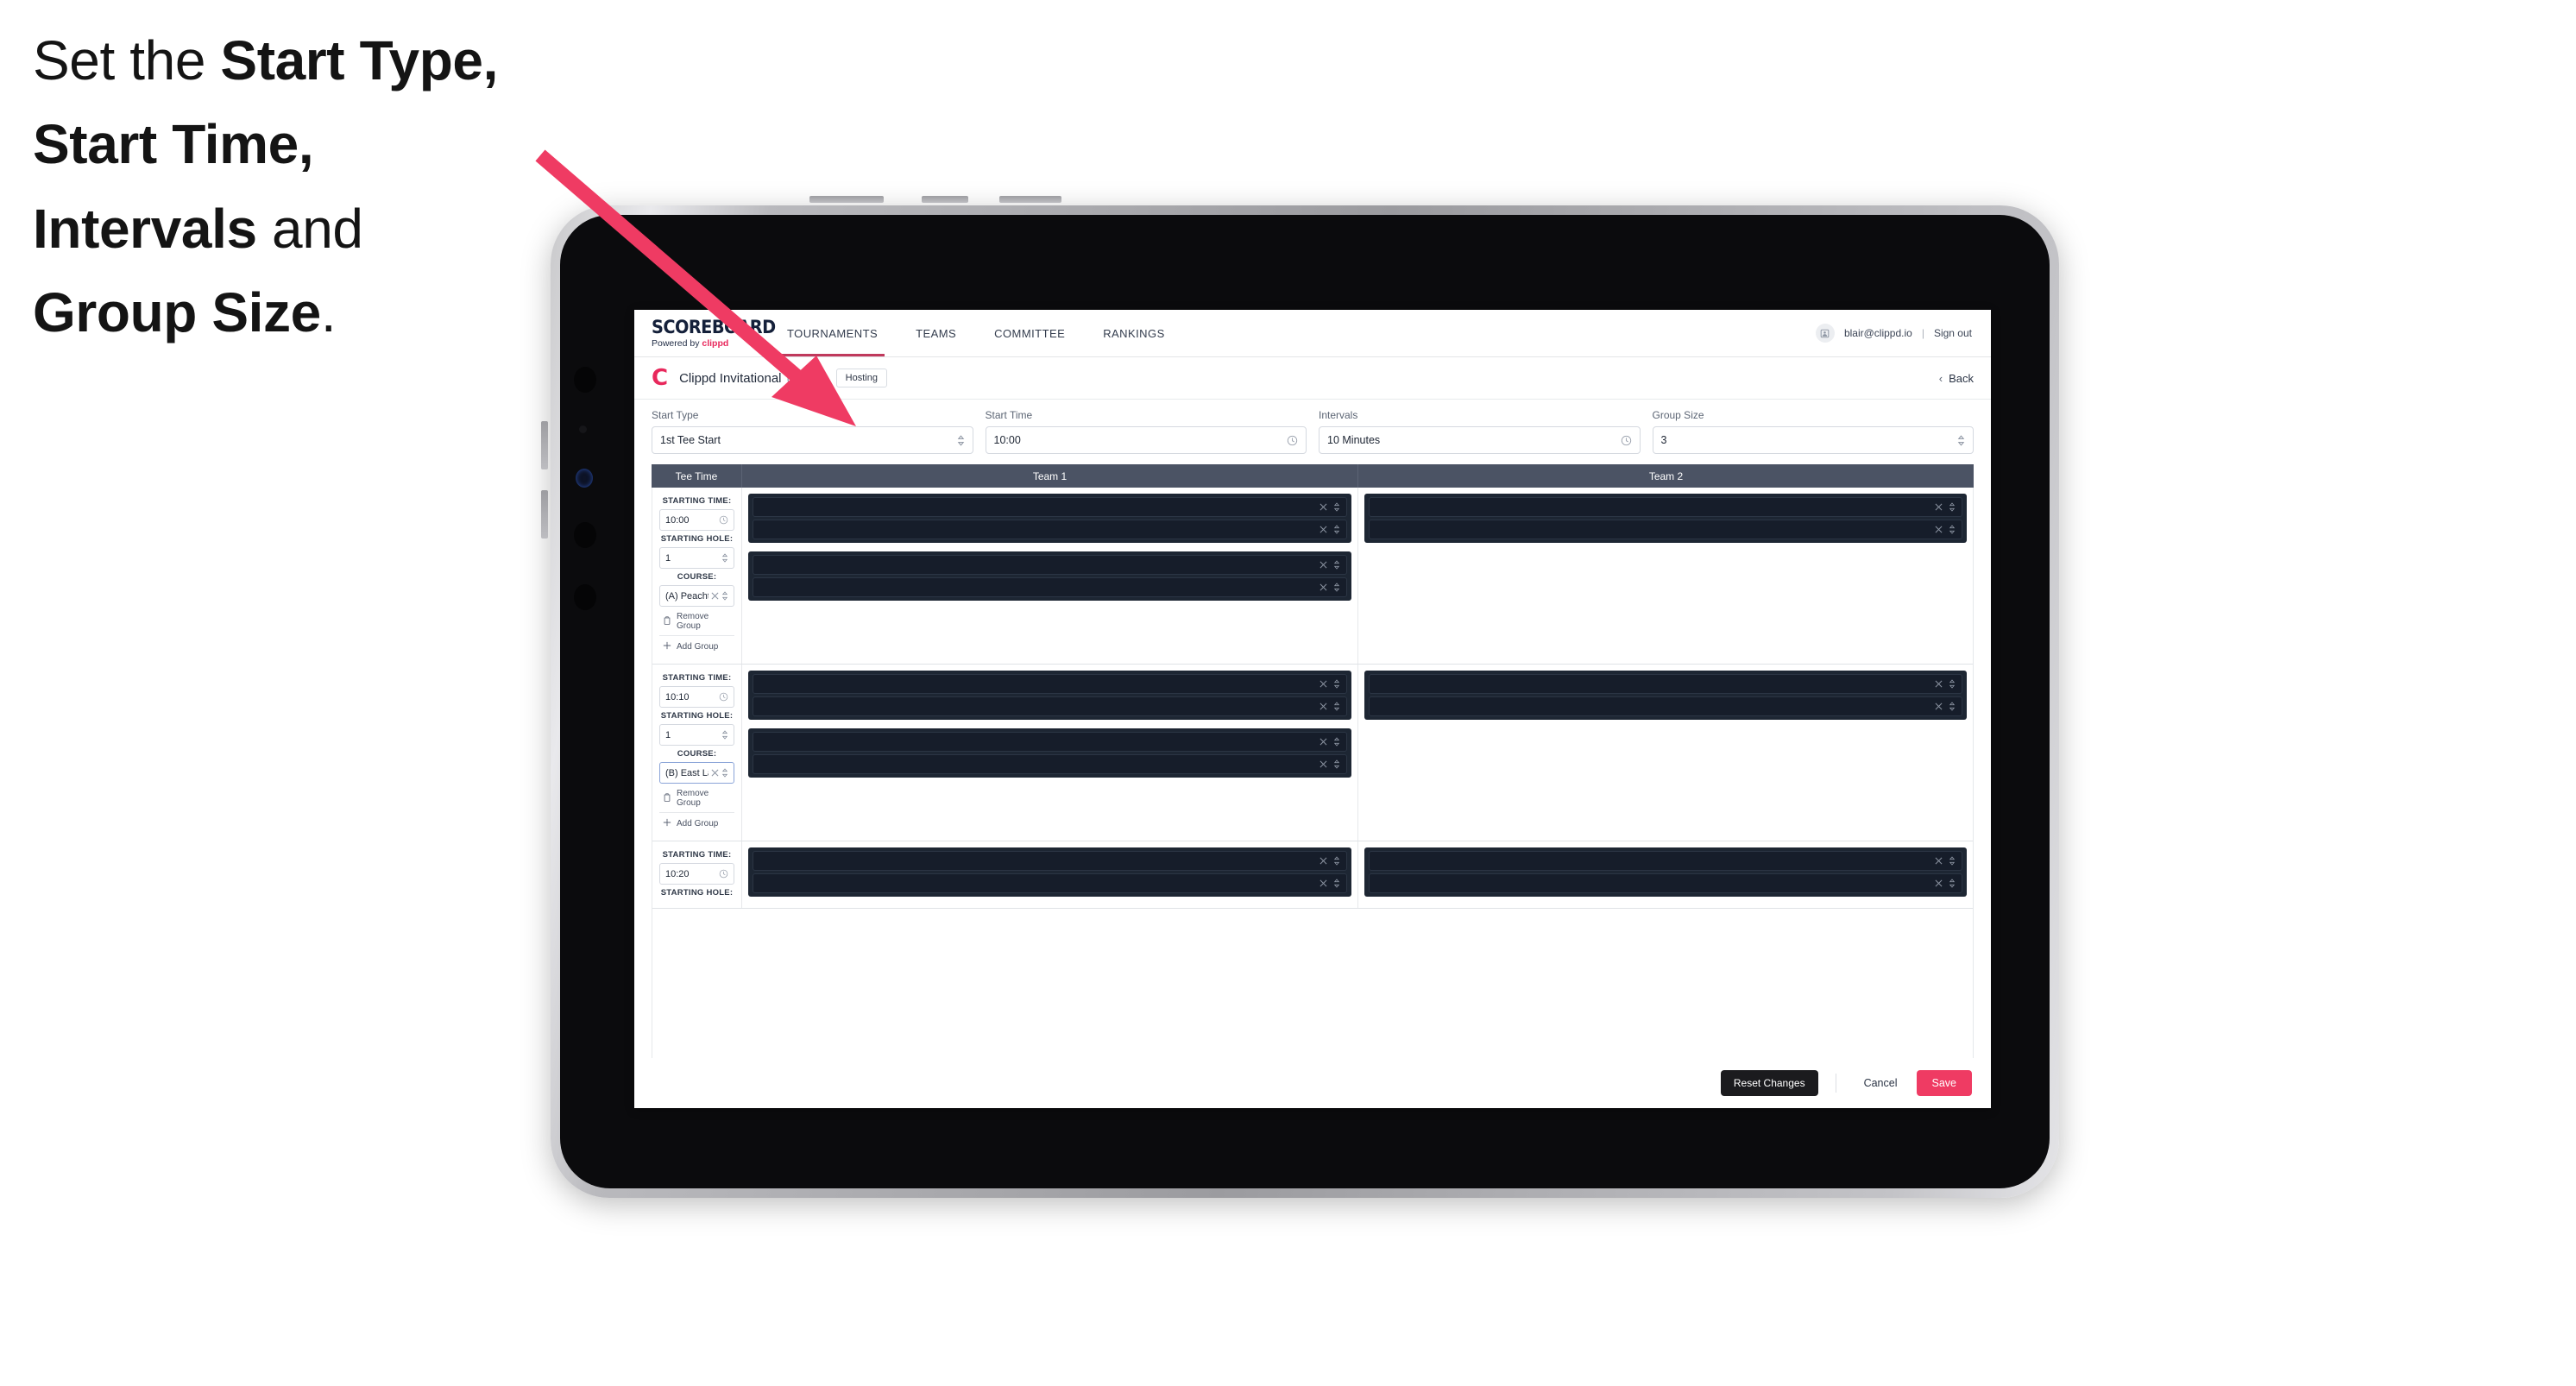  What do you see at coordinates (1953, 333) in the screenshot?
I see `sign-out-link: Sign out` at bounding box center [1953, 333].